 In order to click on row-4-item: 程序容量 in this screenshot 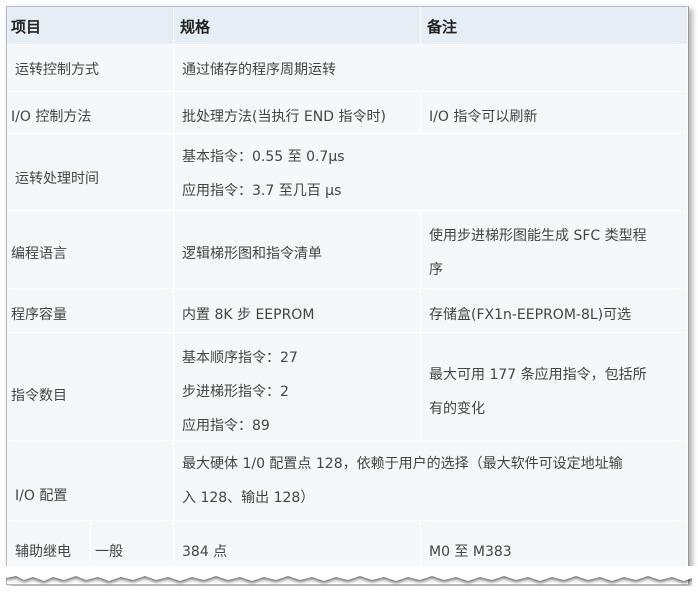, I will do `click(90, 311)`.